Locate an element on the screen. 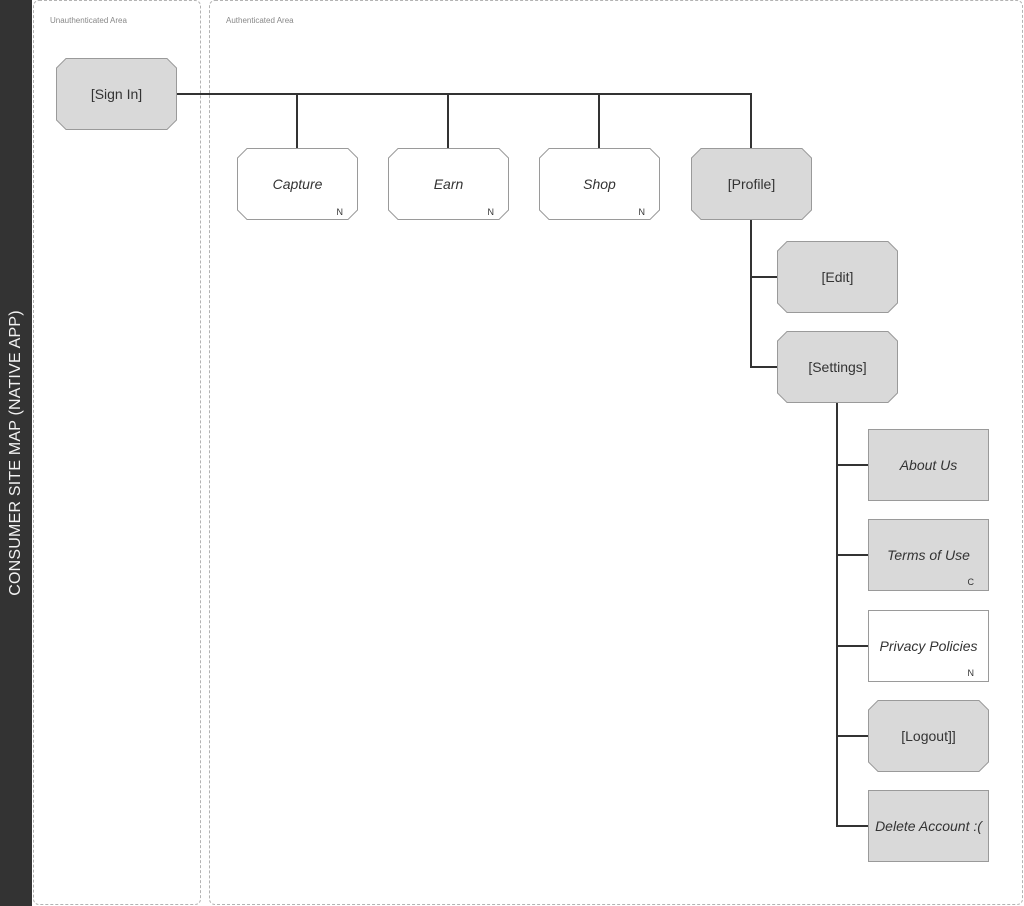 The height and width of the screenshot is (906, 1024). node-label: [Settings] is located at coordinates (837, 367).